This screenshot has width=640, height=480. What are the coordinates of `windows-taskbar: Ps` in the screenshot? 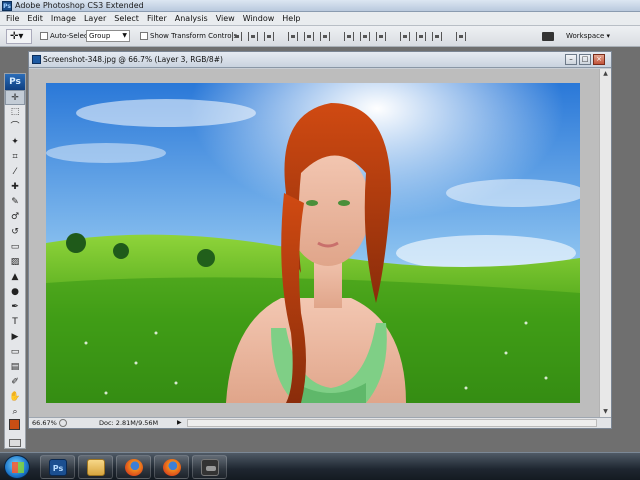 It's located at (320, 466).